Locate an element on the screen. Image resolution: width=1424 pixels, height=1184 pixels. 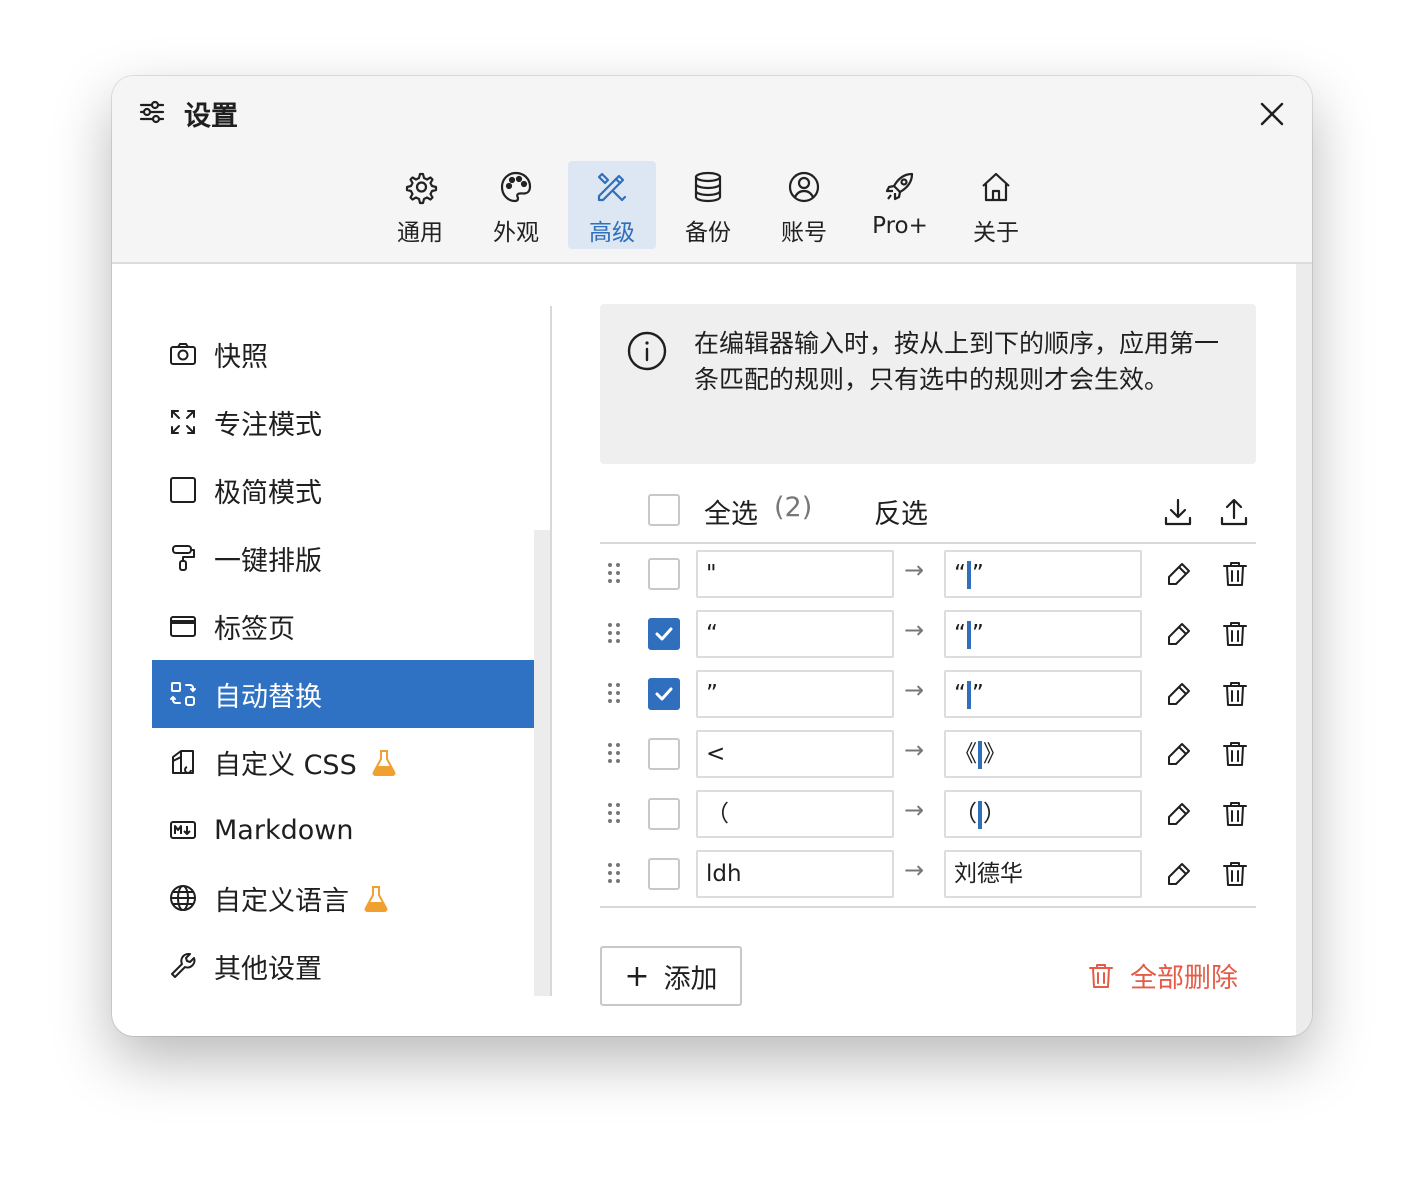
rule-to-before: （ is located at coordinates (965, 814).